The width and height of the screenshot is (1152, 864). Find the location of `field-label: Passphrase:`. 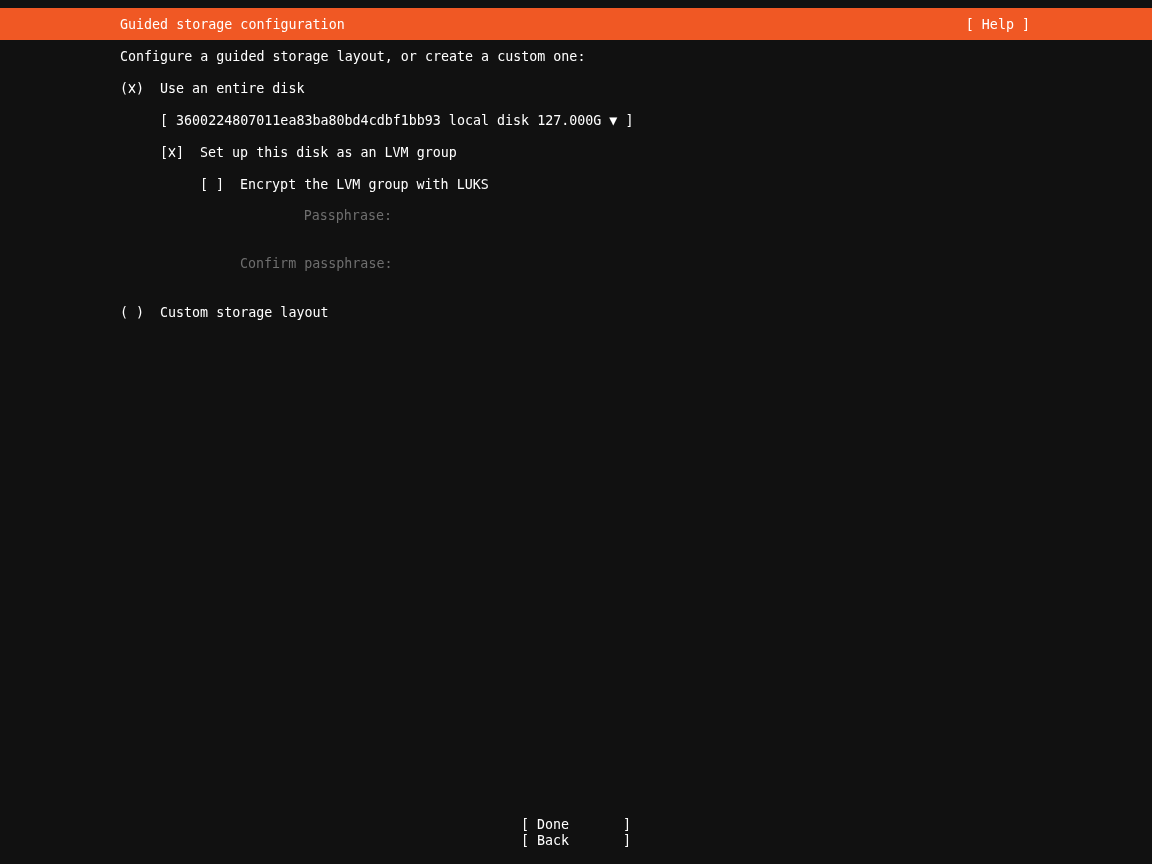

field-label: Passphrase: is located at coordinates (347, 216).